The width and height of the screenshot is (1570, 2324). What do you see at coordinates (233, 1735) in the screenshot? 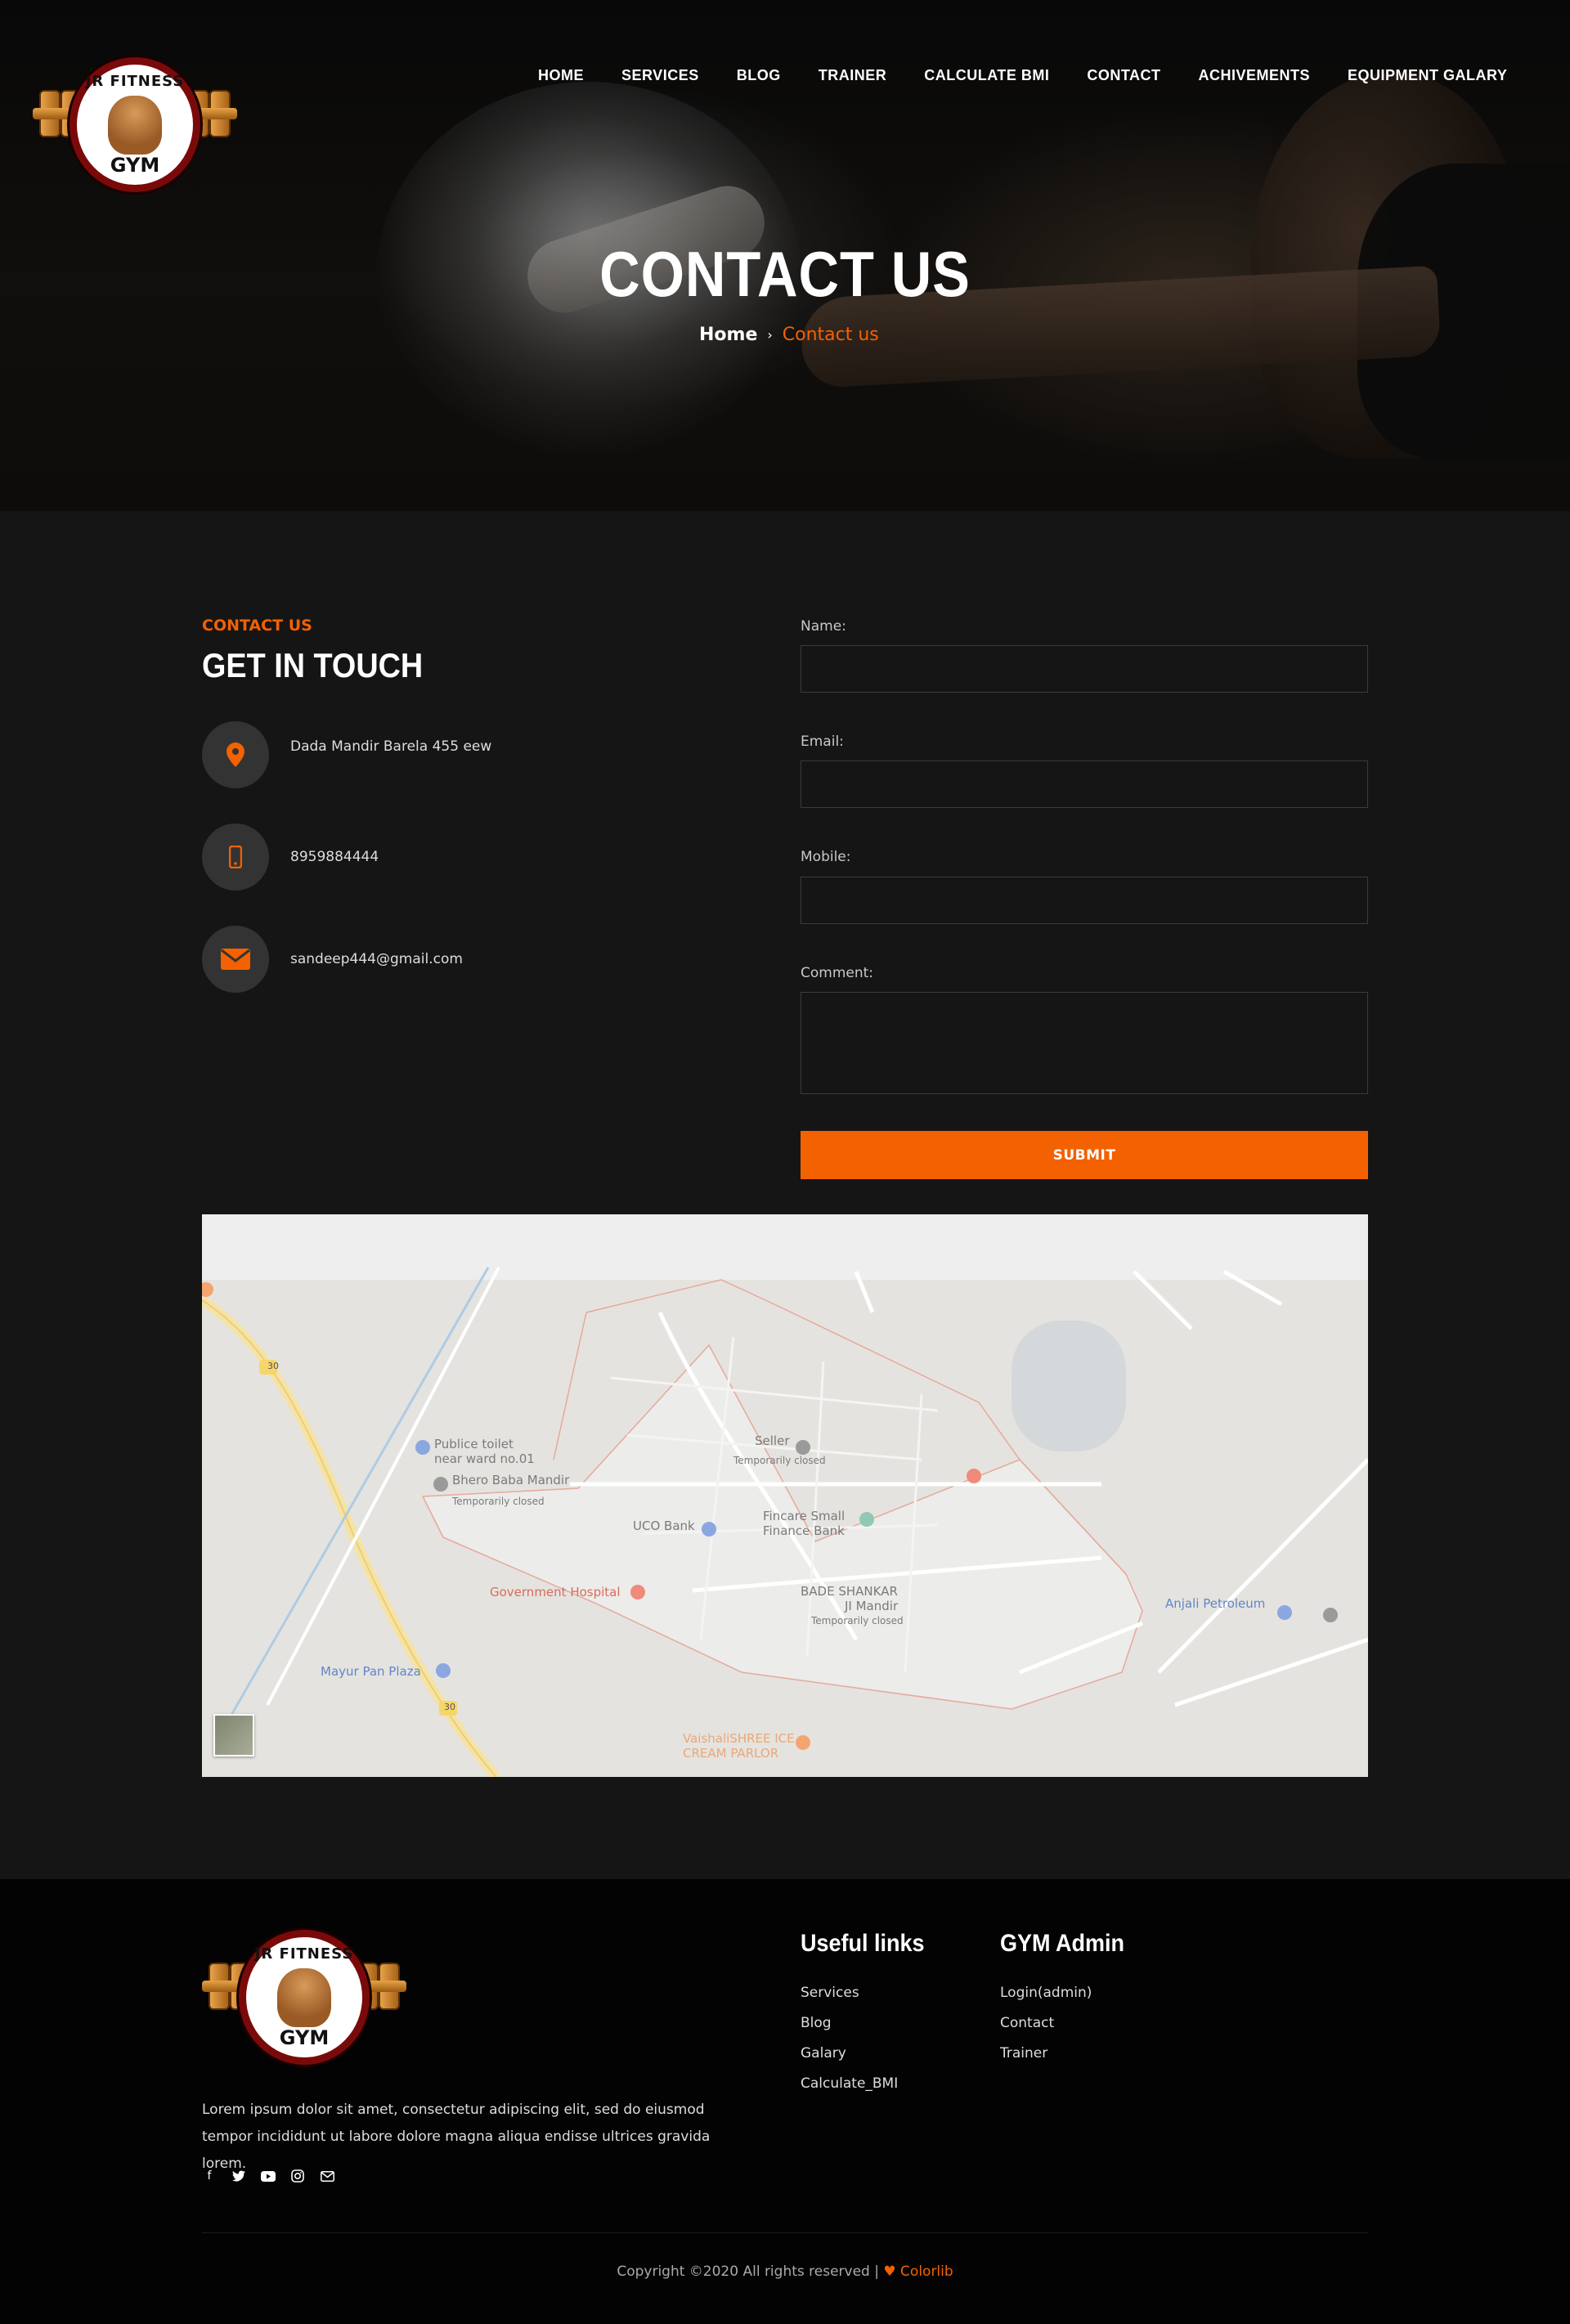
I see `satellite-toggle-button` at bounding box center [233, 1735].